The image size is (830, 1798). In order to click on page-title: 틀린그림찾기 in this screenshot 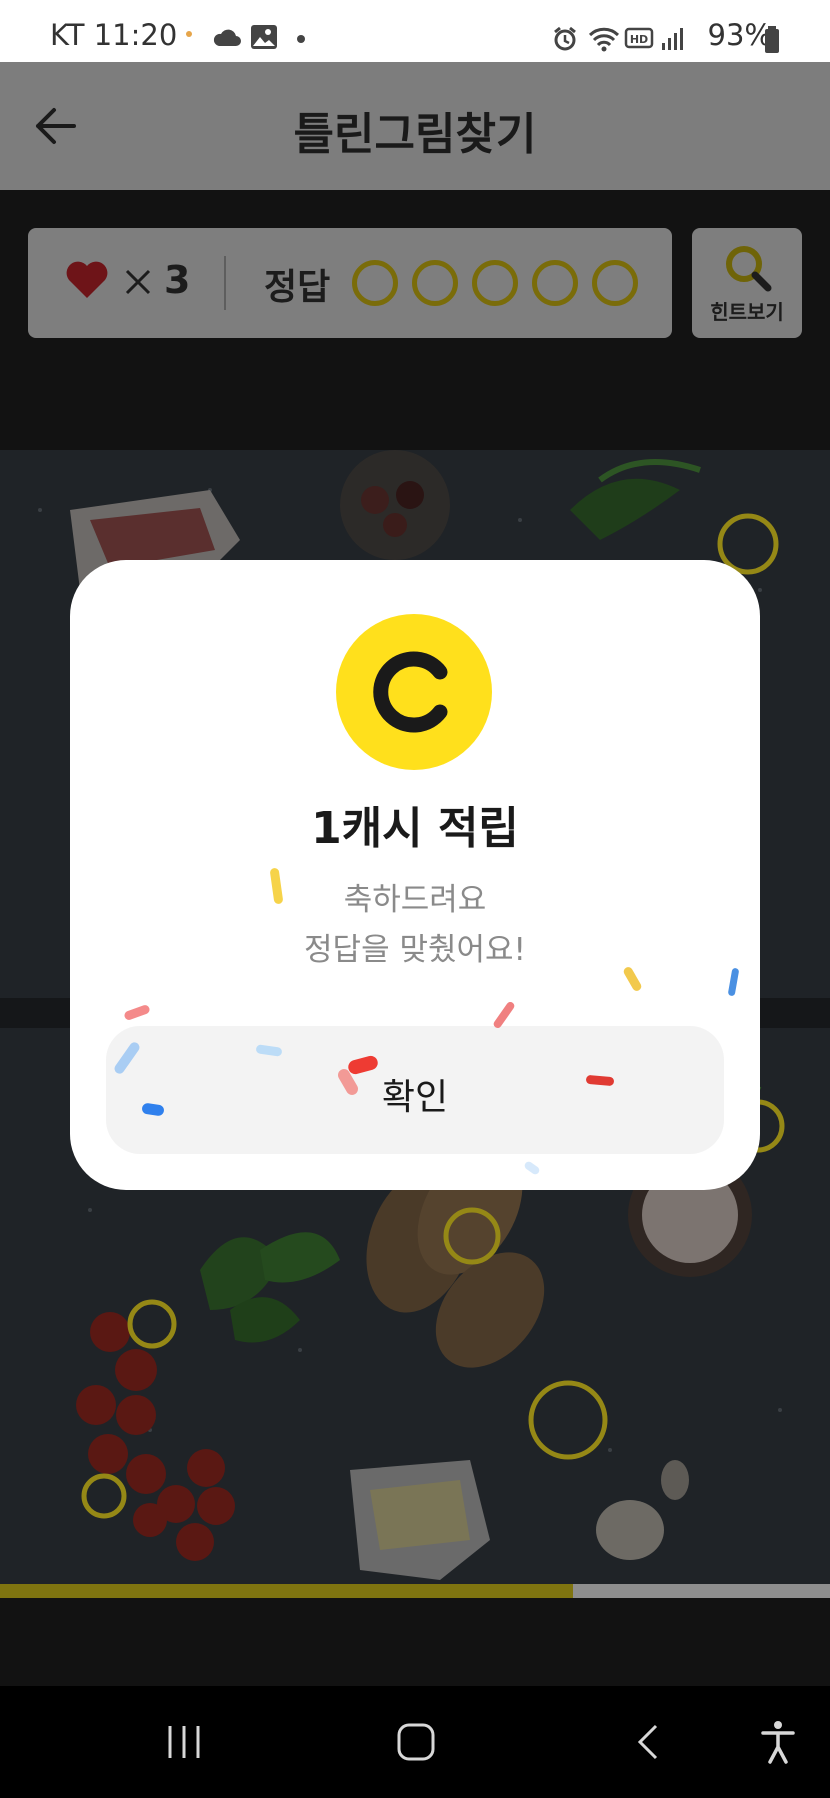, I will do `click(415, 134)`.